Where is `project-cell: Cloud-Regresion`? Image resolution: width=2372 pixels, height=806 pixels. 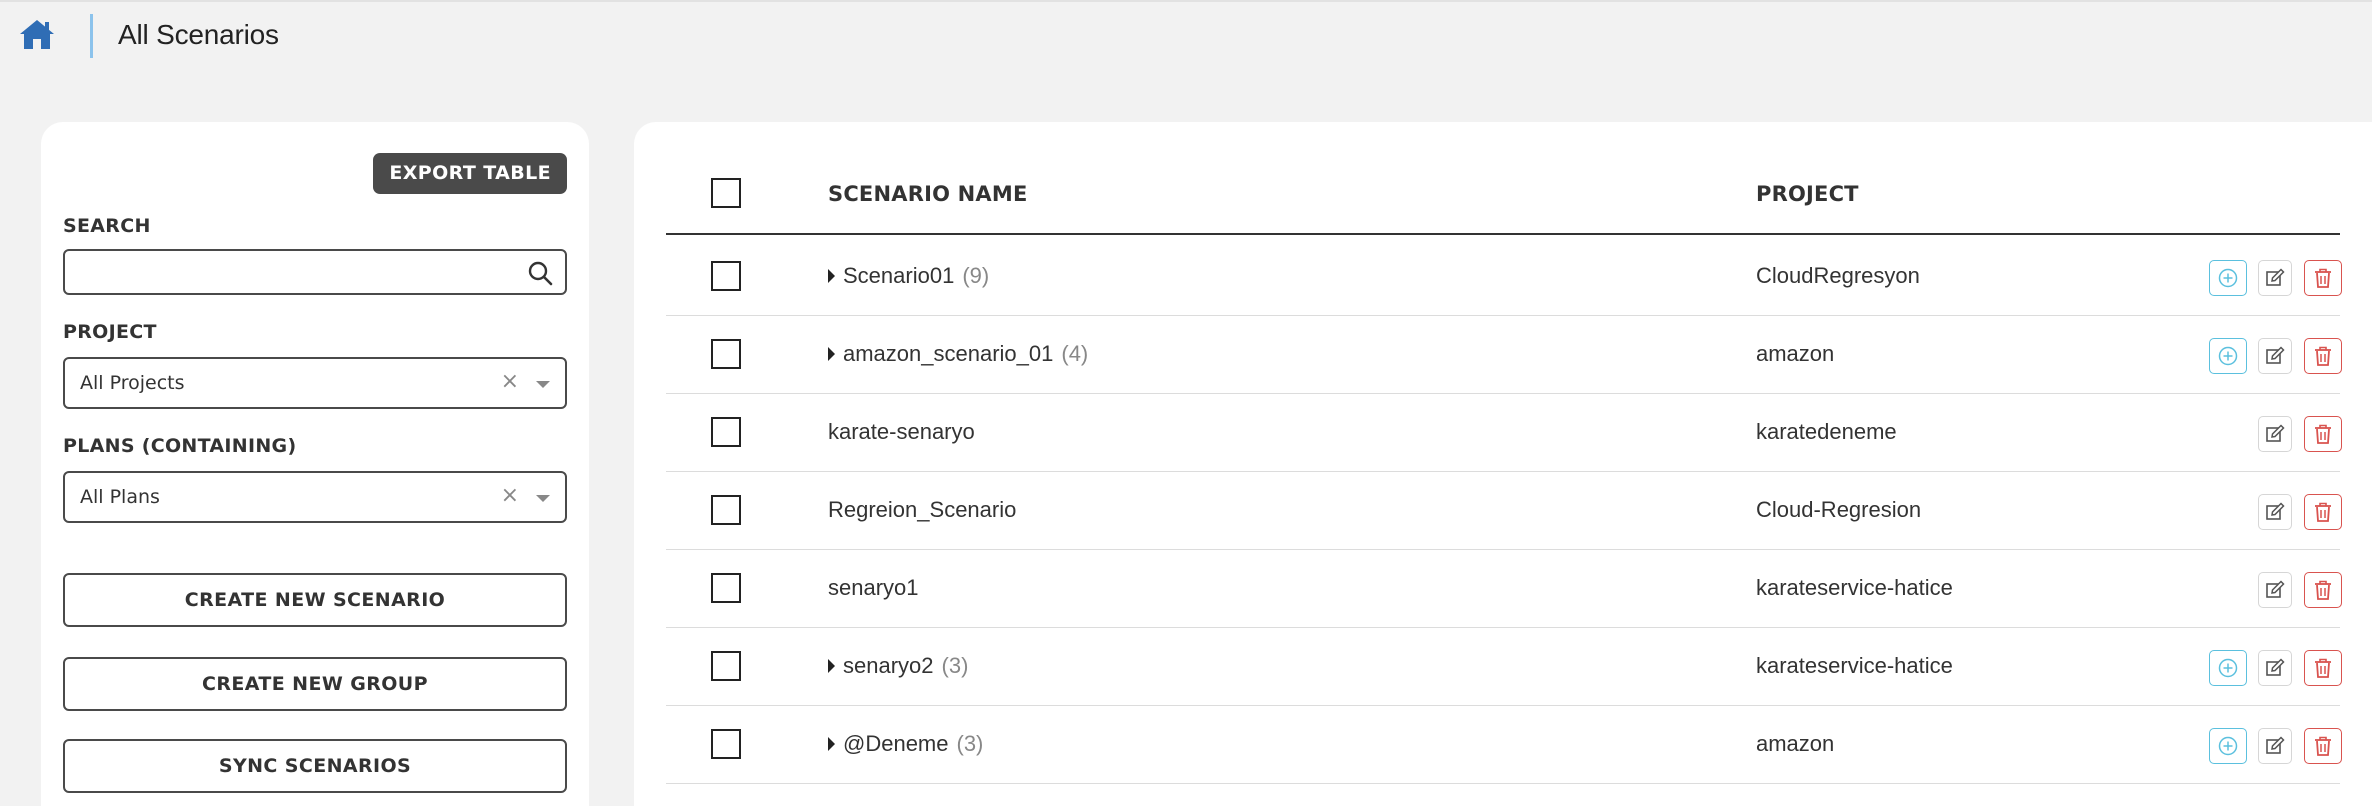 project-cell: Cloud-Regresion is located at coordinates (1839, 509).